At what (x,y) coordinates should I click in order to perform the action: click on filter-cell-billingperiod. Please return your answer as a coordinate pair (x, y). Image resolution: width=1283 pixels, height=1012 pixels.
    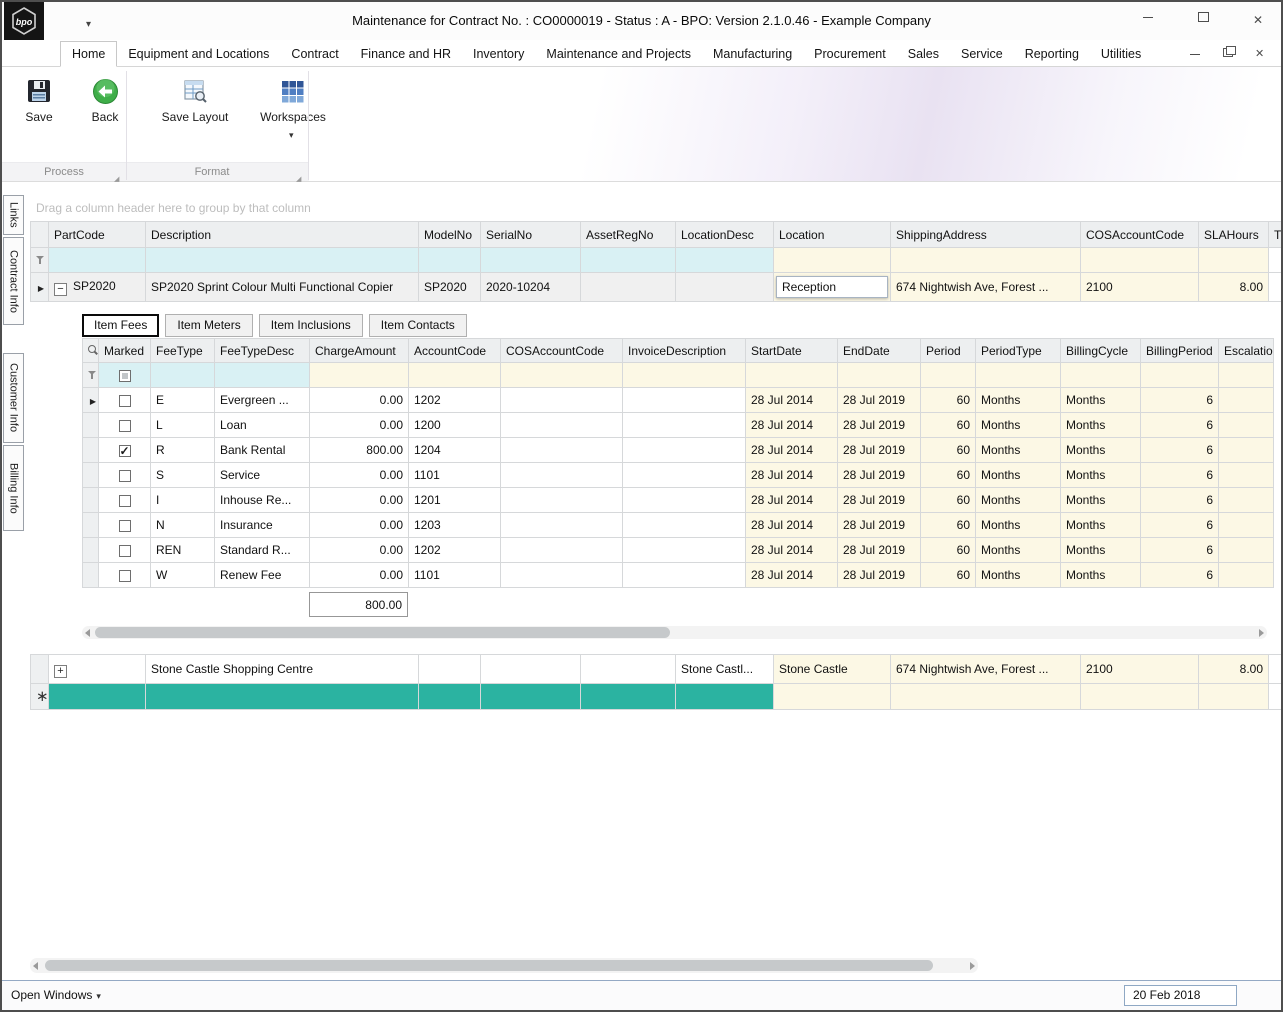
    Looking at the image, I should click on (1179, 375).